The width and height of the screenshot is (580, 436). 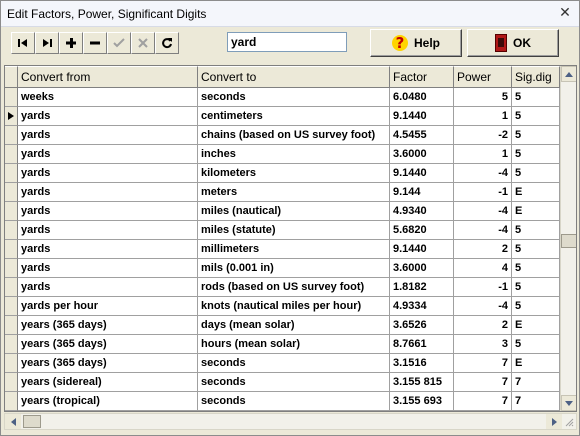 I want to click on cell-factor: 4.5455, so click(x=422, y=135).